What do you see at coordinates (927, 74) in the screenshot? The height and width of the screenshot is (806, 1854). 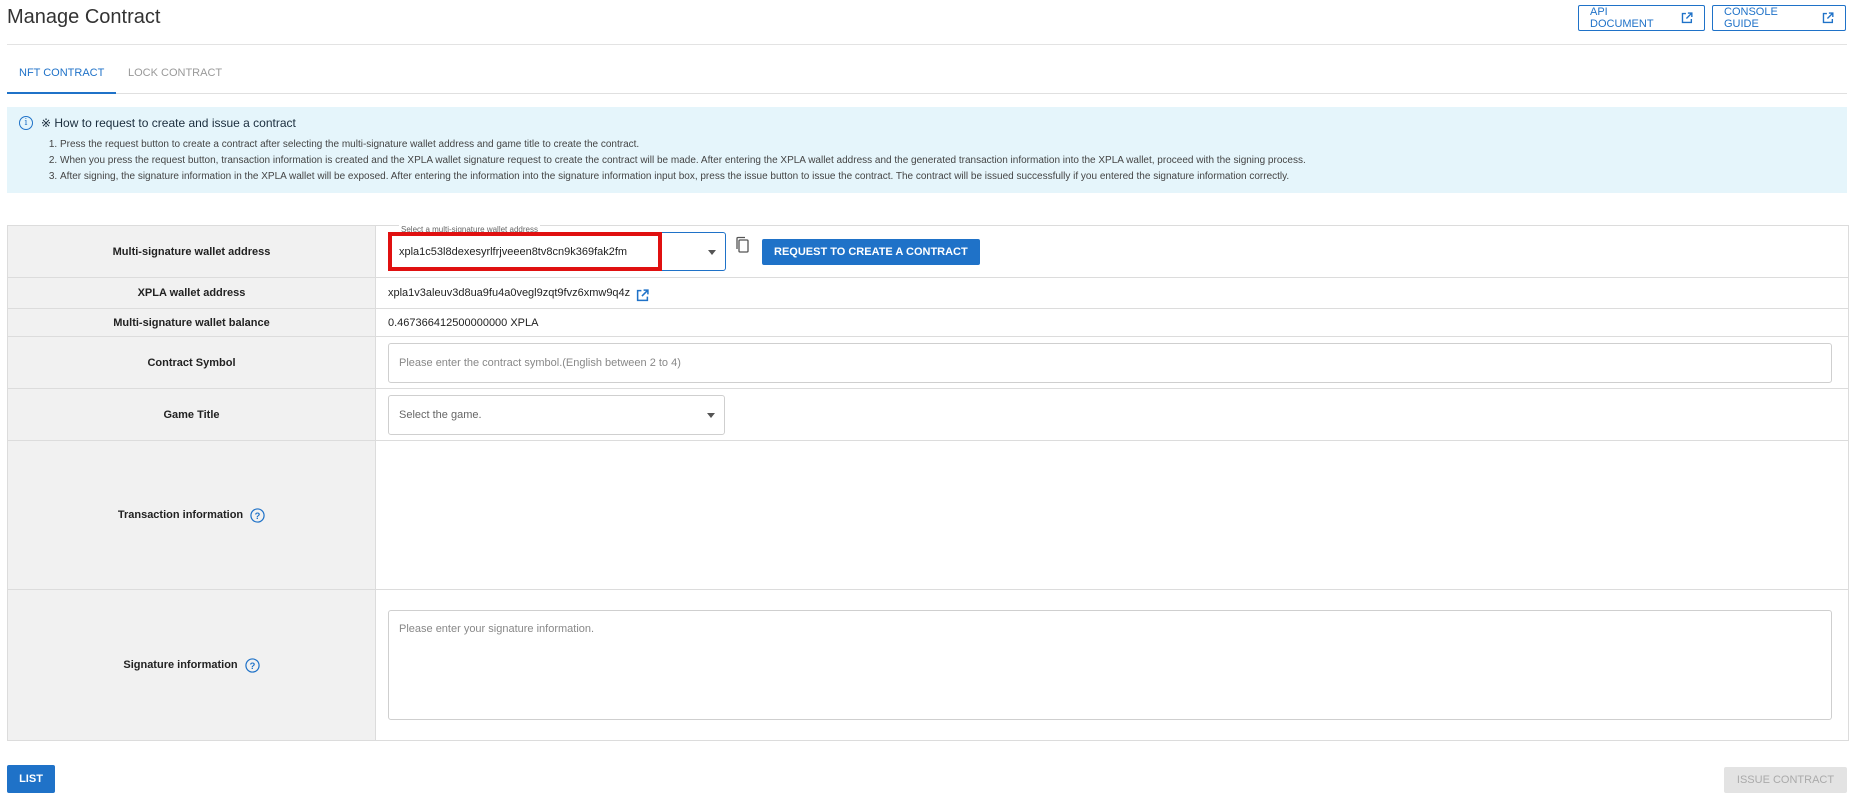 I see `contract-tabs: NFT CONTRACT LOCK CONTRACT` at bounding box center [927, 74].